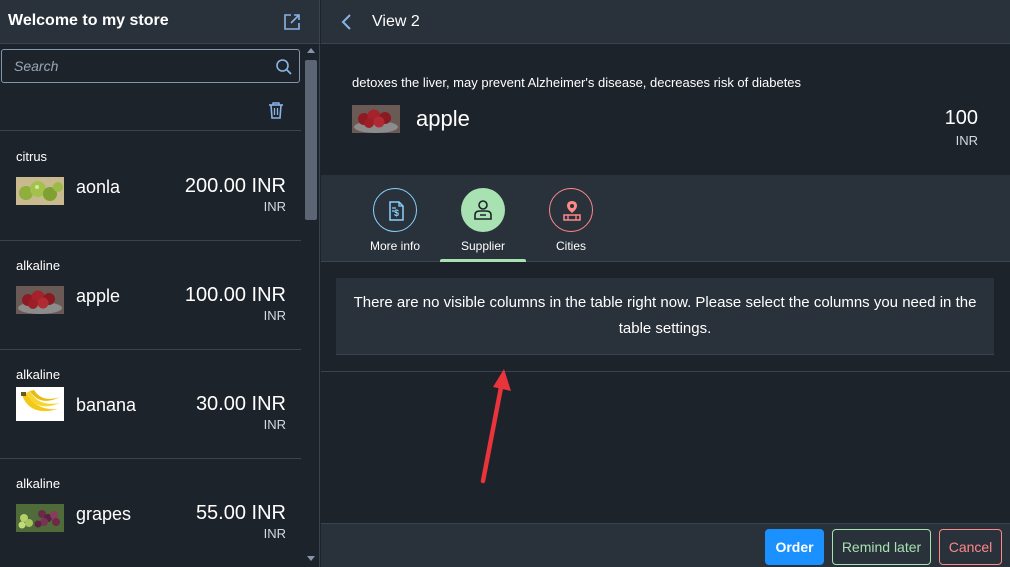 This screenshot has height=567, width=1010. Describe the element at coordinates (665, 545) in the screenshot. I see `footer-toolbar: Order Remind later Cancel` at that location.